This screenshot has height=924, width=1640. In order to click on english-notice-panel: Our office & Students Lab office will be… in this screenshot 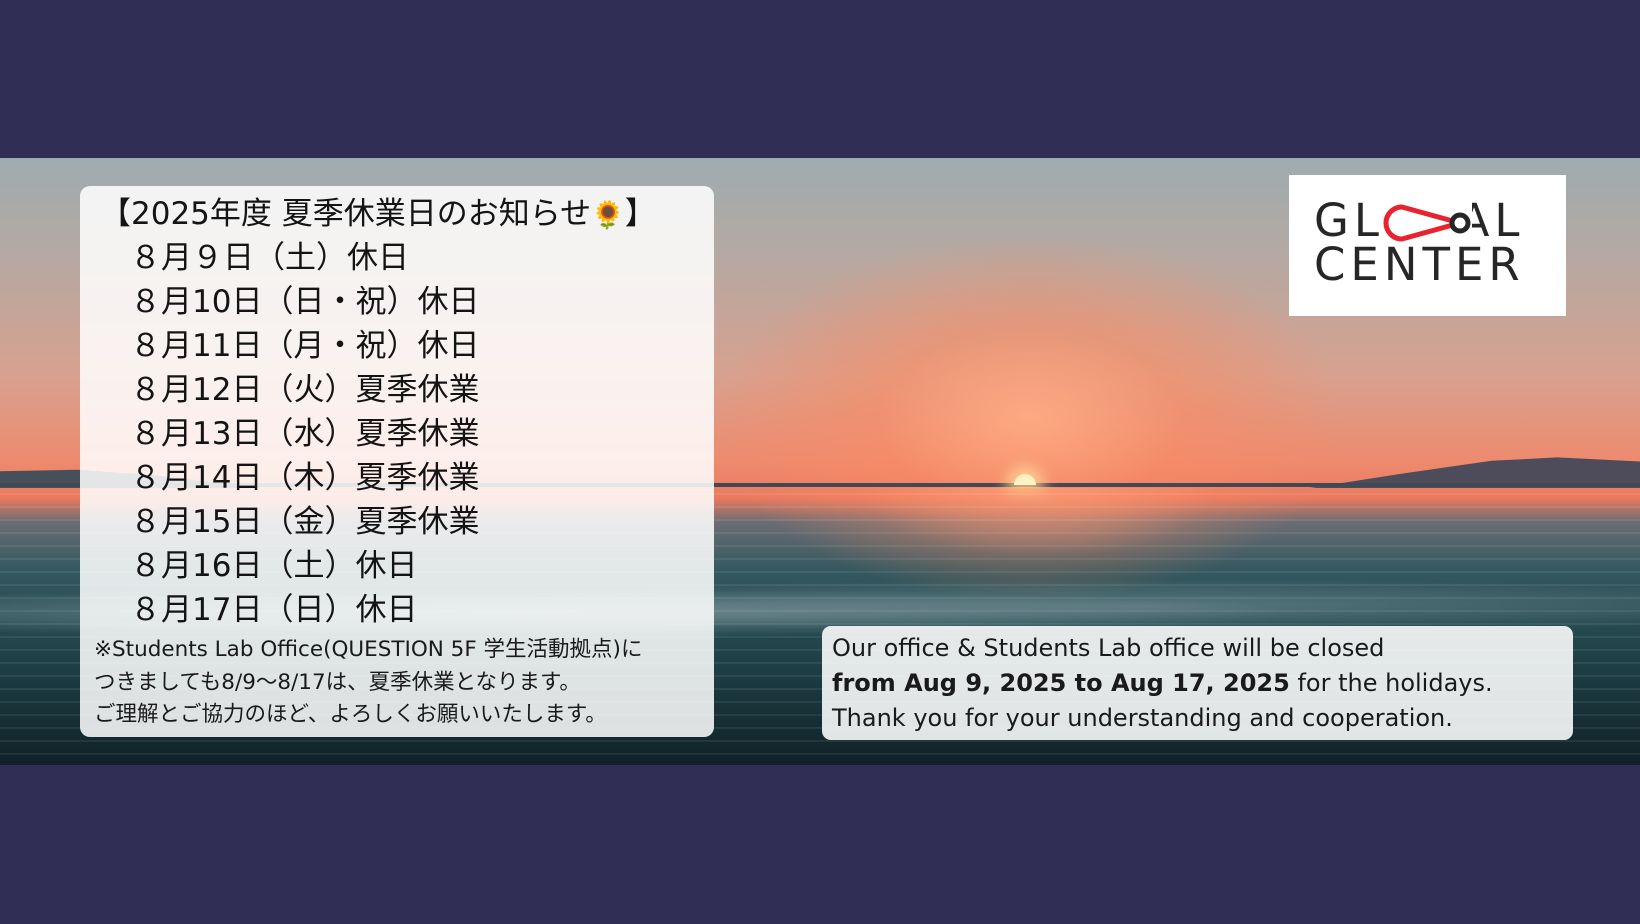, I will do `click(1197, 683)`.